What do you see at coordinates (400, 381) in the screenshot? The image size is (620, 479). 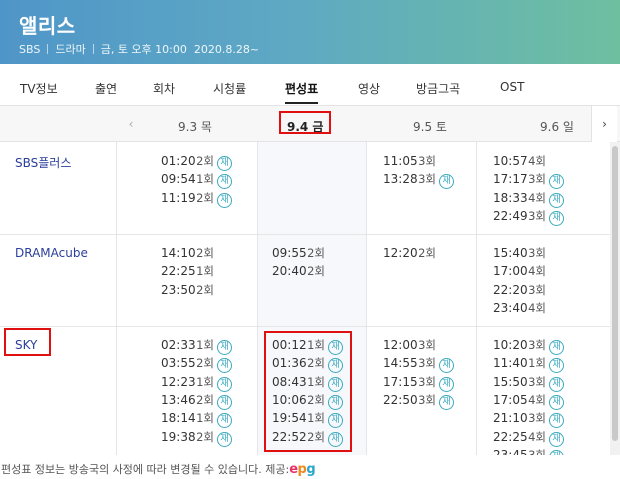 I see `program-time: 17:15` at bounding box center [400, 381].